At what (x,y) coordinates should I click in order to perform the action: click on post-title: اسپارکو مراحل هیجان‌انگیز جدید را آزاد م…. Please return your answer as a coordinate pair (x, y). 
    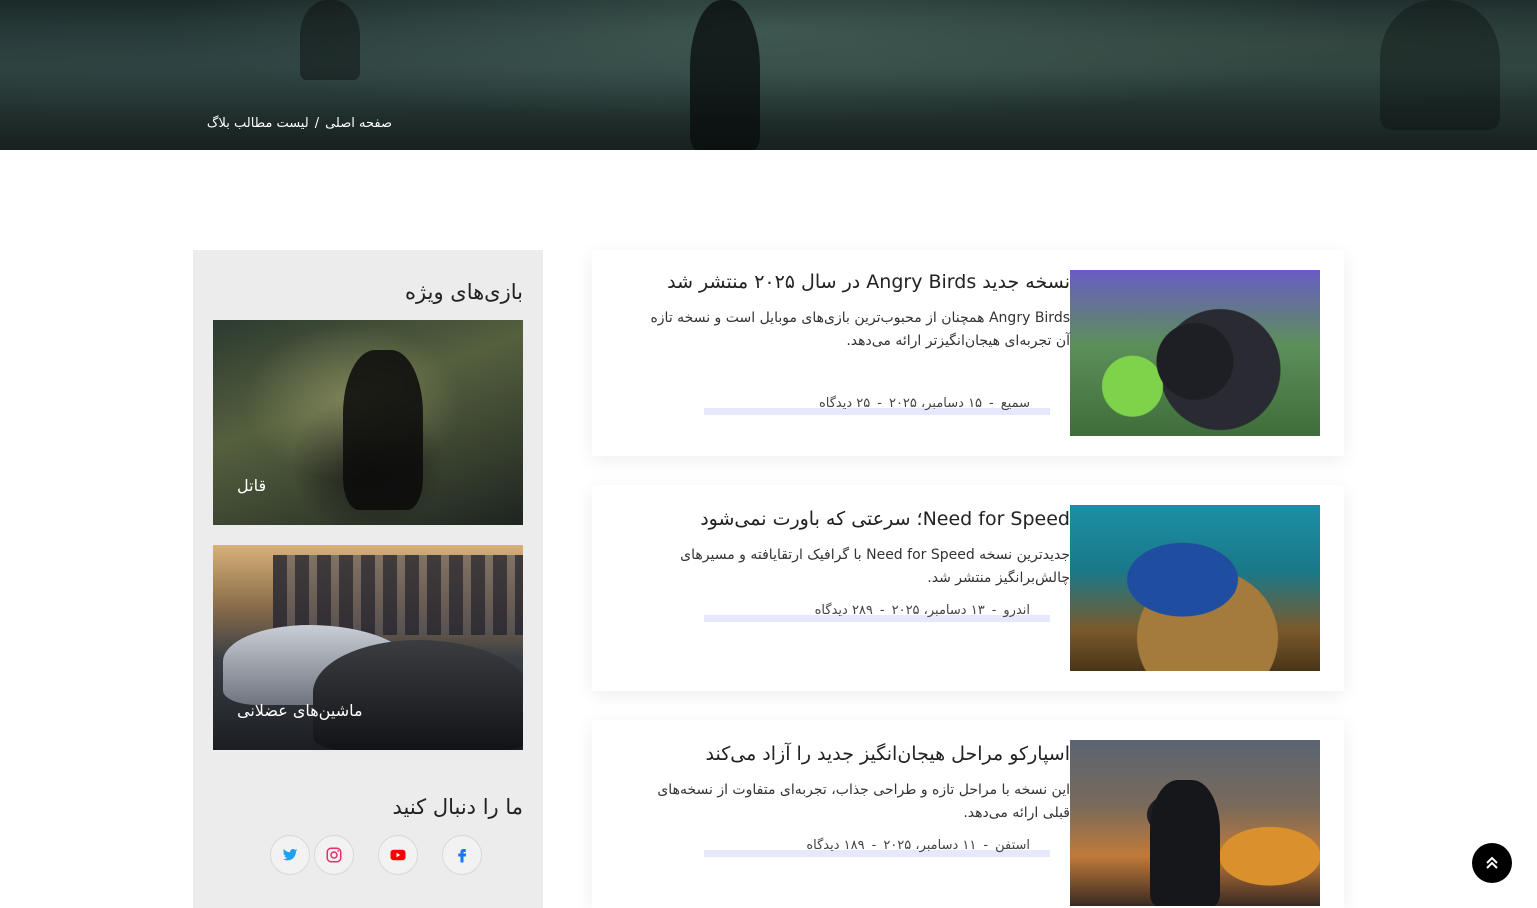
    Looking at the image, I should click on (851, 754).